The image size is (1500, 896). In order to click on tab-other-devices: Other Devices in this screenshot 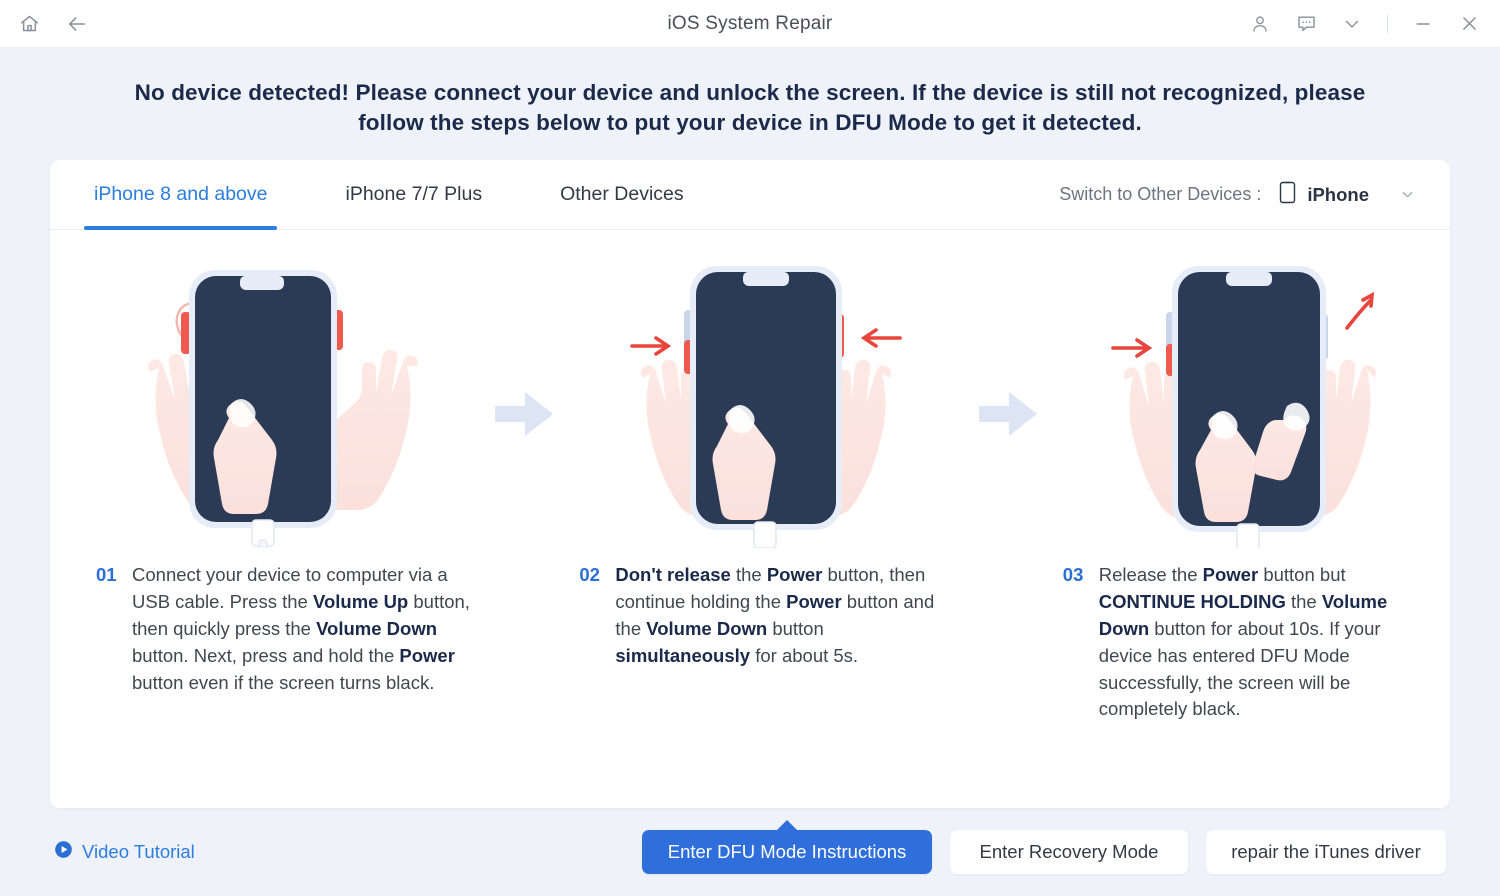, I will do `click(622, 194)`.